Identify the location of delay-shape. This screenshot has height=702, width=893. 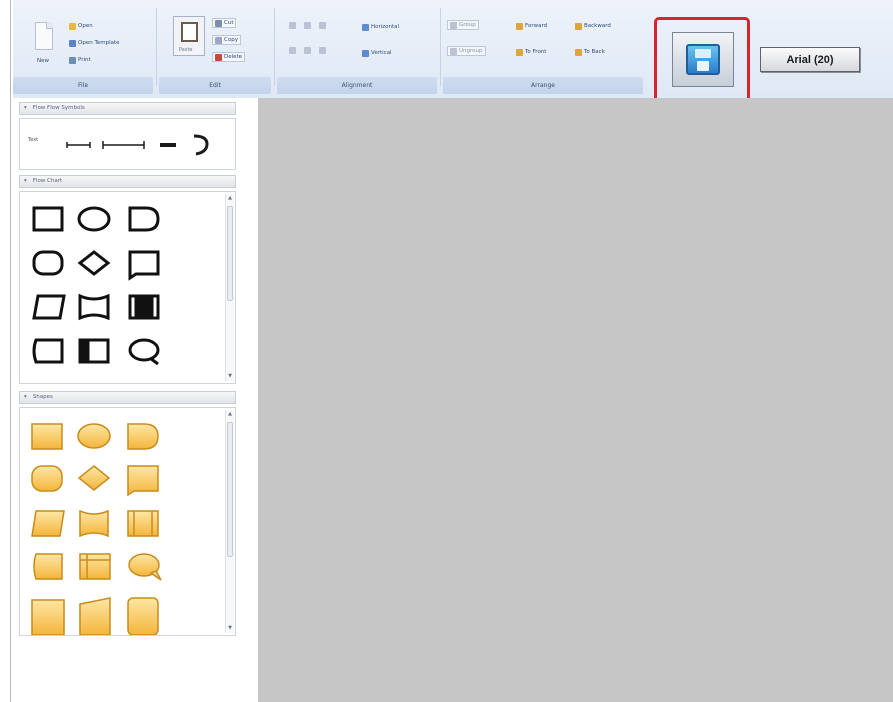
(144, 219).